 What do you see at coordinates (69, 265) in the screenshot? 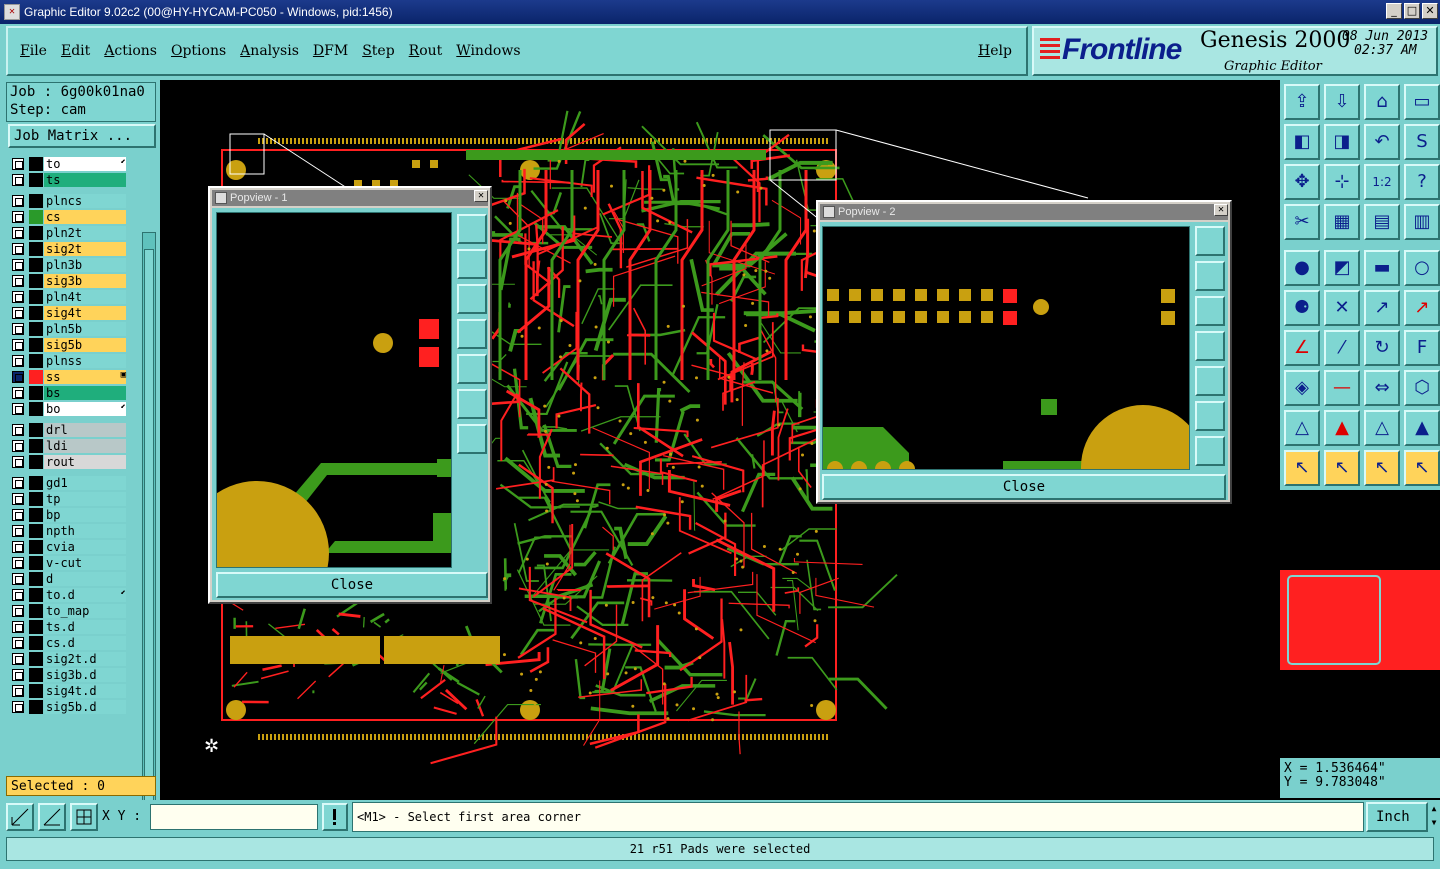
I see `layer-row-pln3b: pln3b` at bounding box center [69, 265].